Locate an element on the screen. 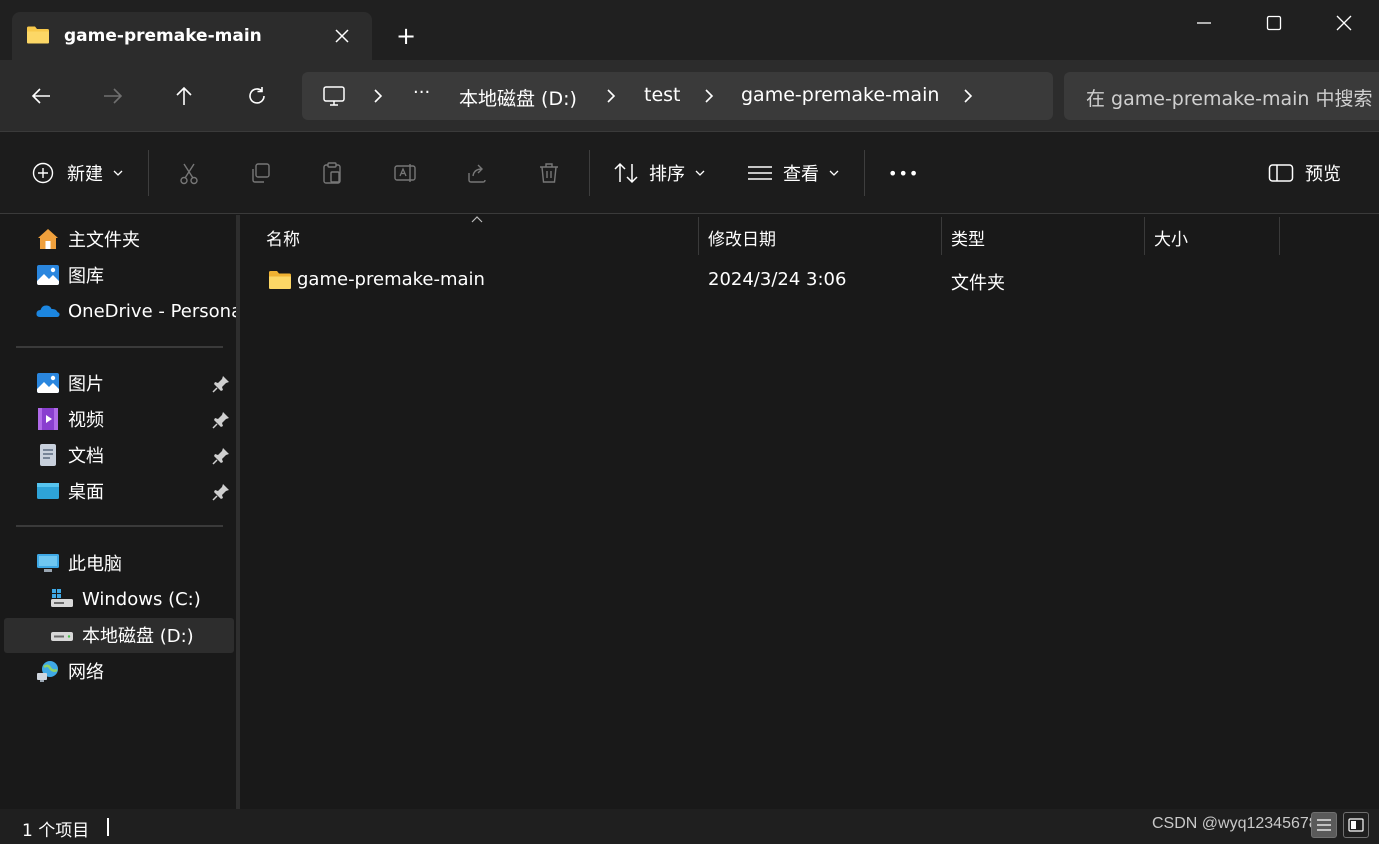  sidebar-item-home: 主文件夹 is located at coordinates (136, 239).